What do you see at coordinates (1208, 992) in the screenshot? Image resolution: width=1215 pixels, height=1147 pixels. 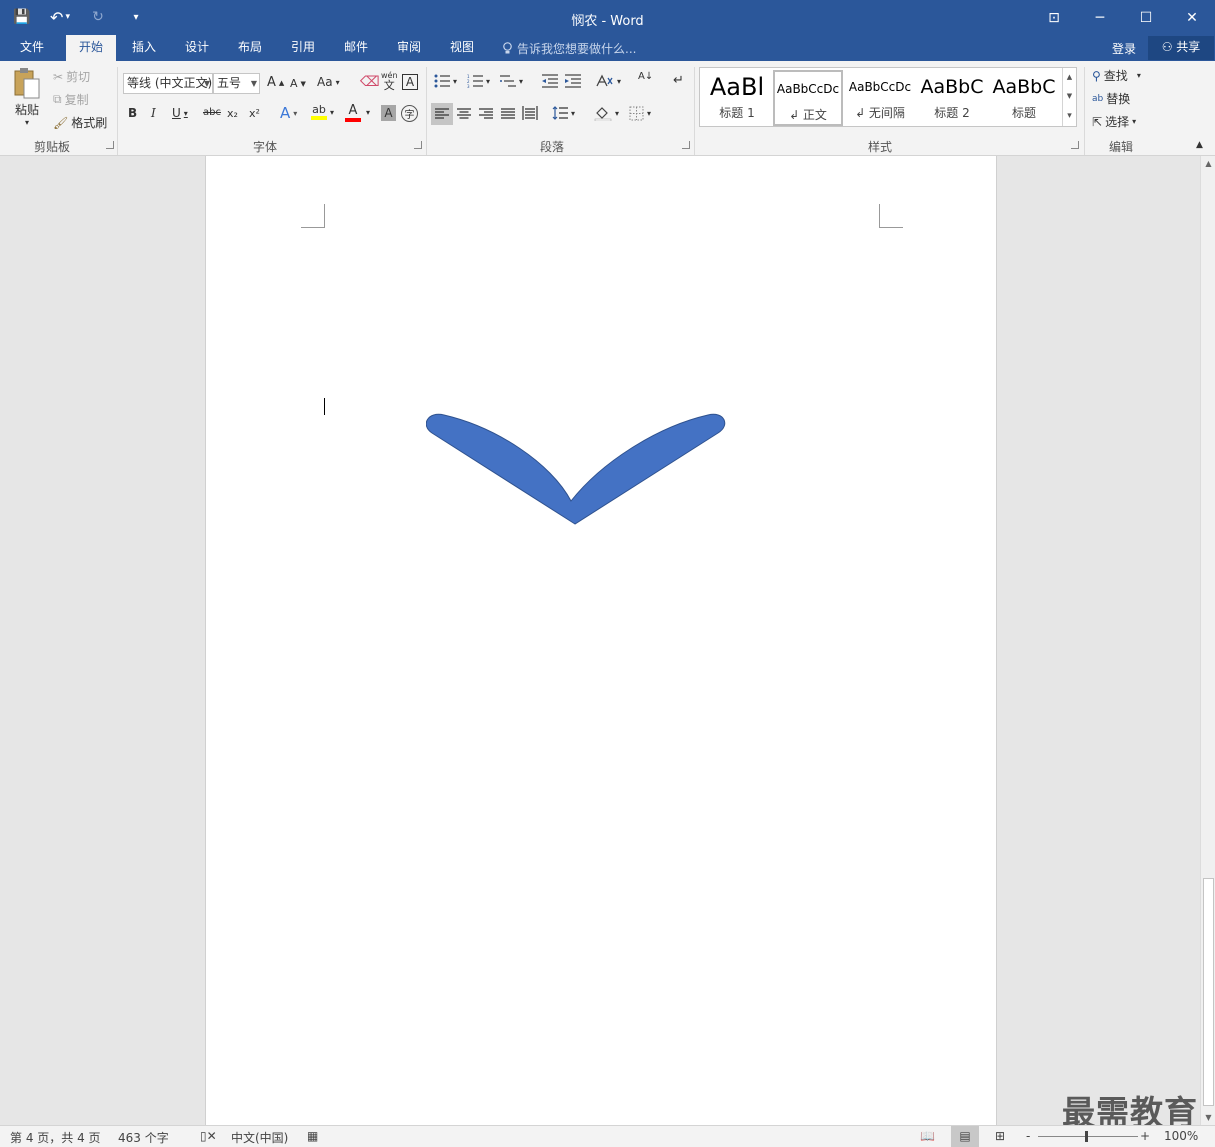 I see `scroll-thumb` at bounding box center [1208, 992].